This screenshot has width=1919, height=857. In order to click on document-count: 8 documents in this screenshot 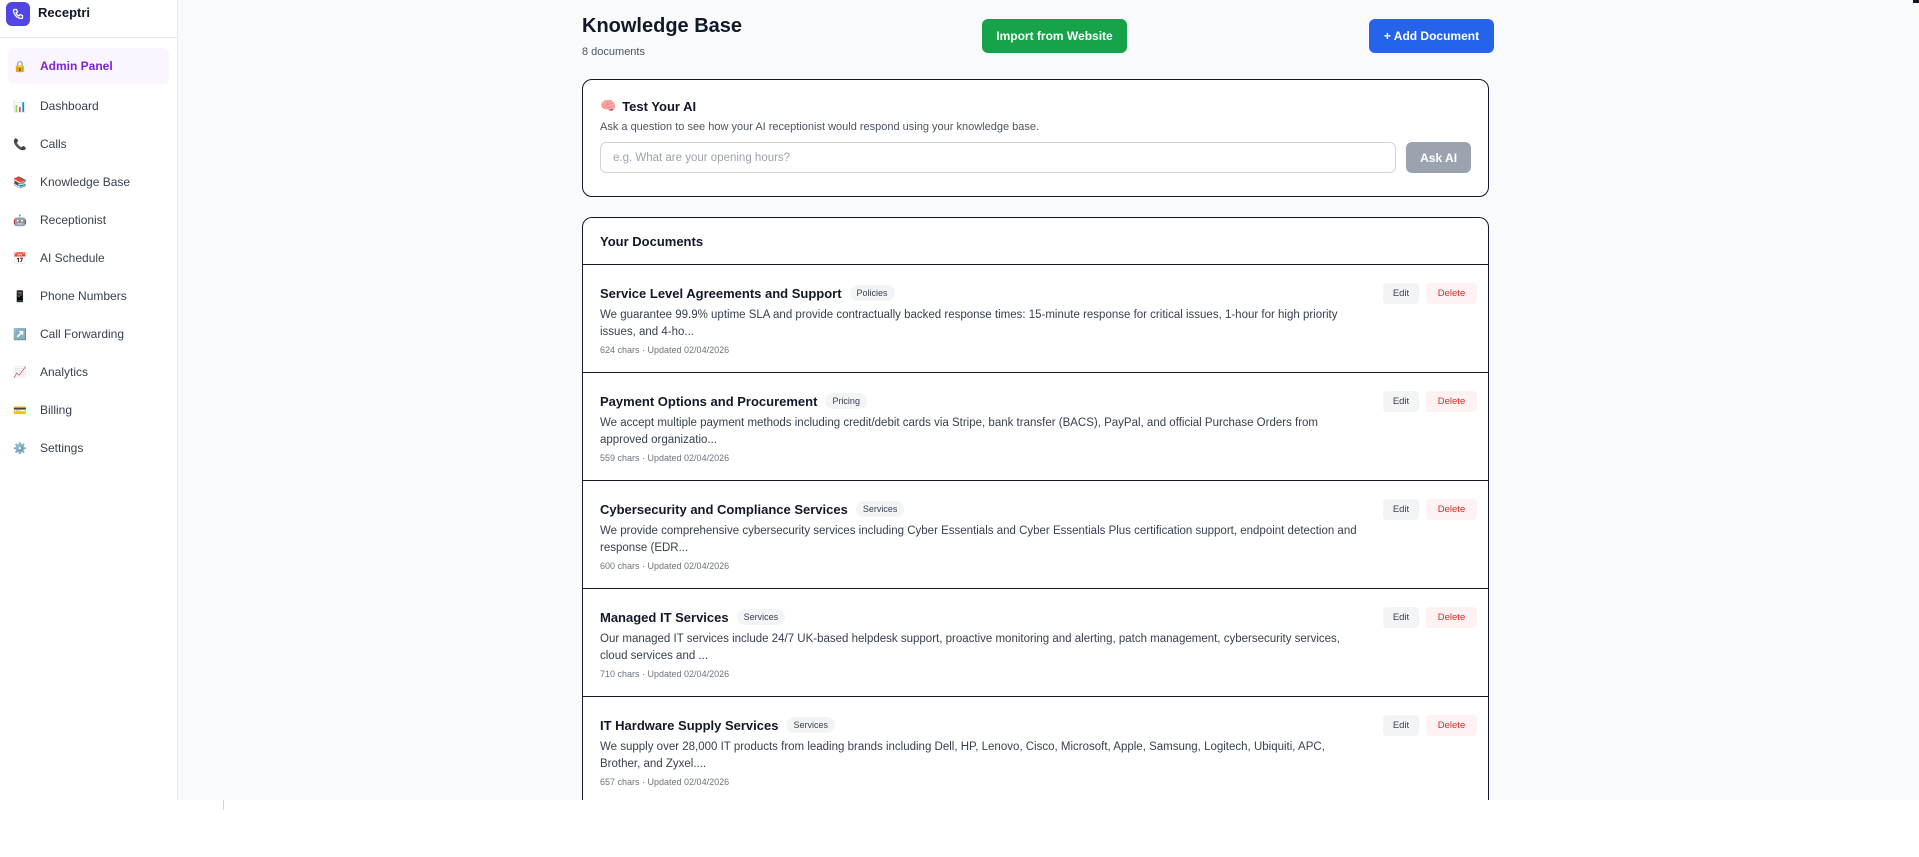, I will do `click(613, 52)`.